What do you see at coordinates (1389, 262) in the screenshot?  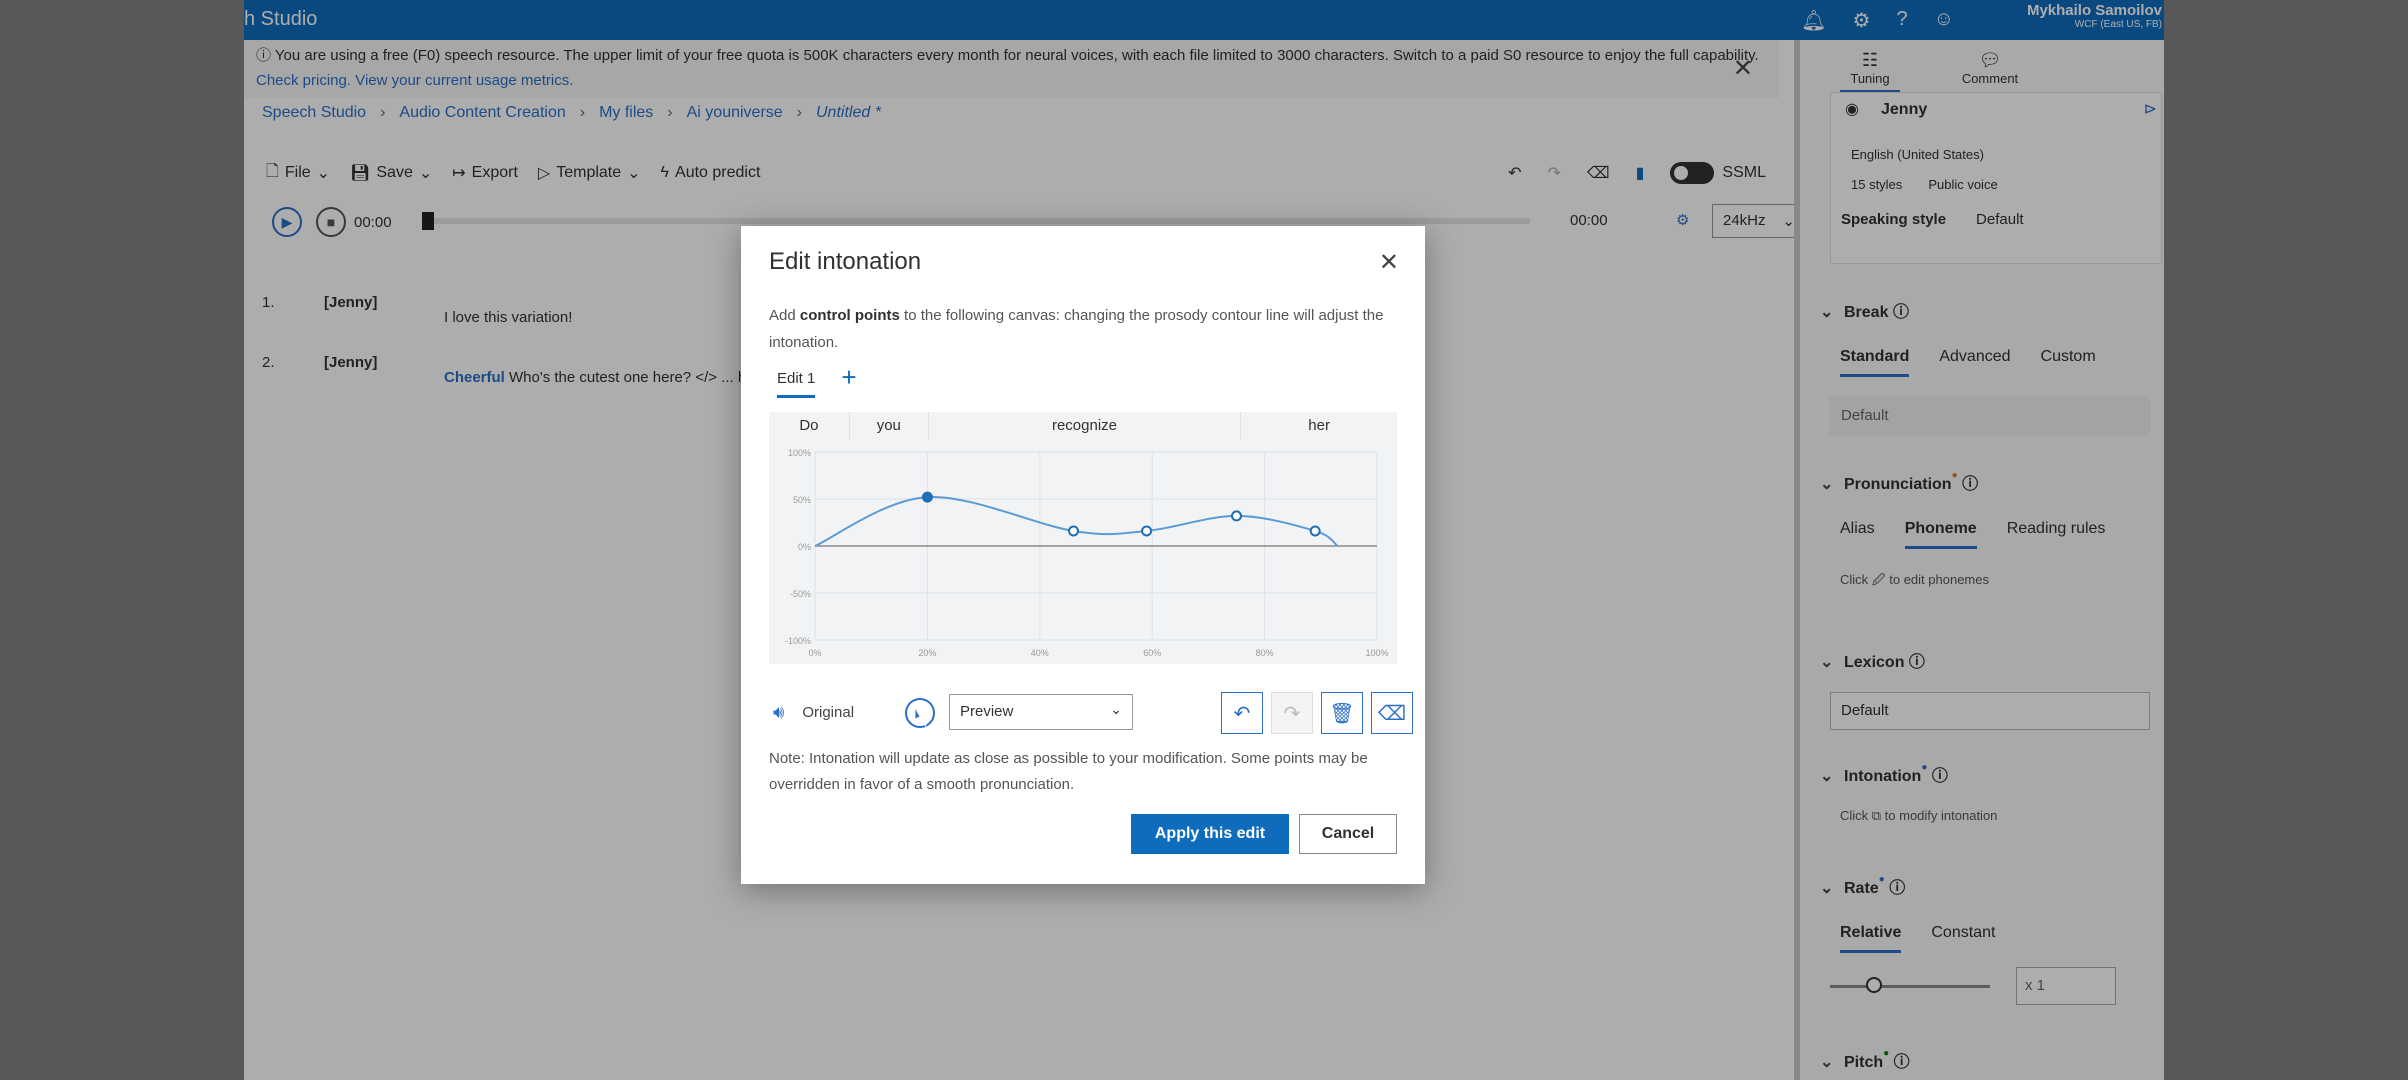 I see `close-icon: ✕` at bounding box center [1389, 262].